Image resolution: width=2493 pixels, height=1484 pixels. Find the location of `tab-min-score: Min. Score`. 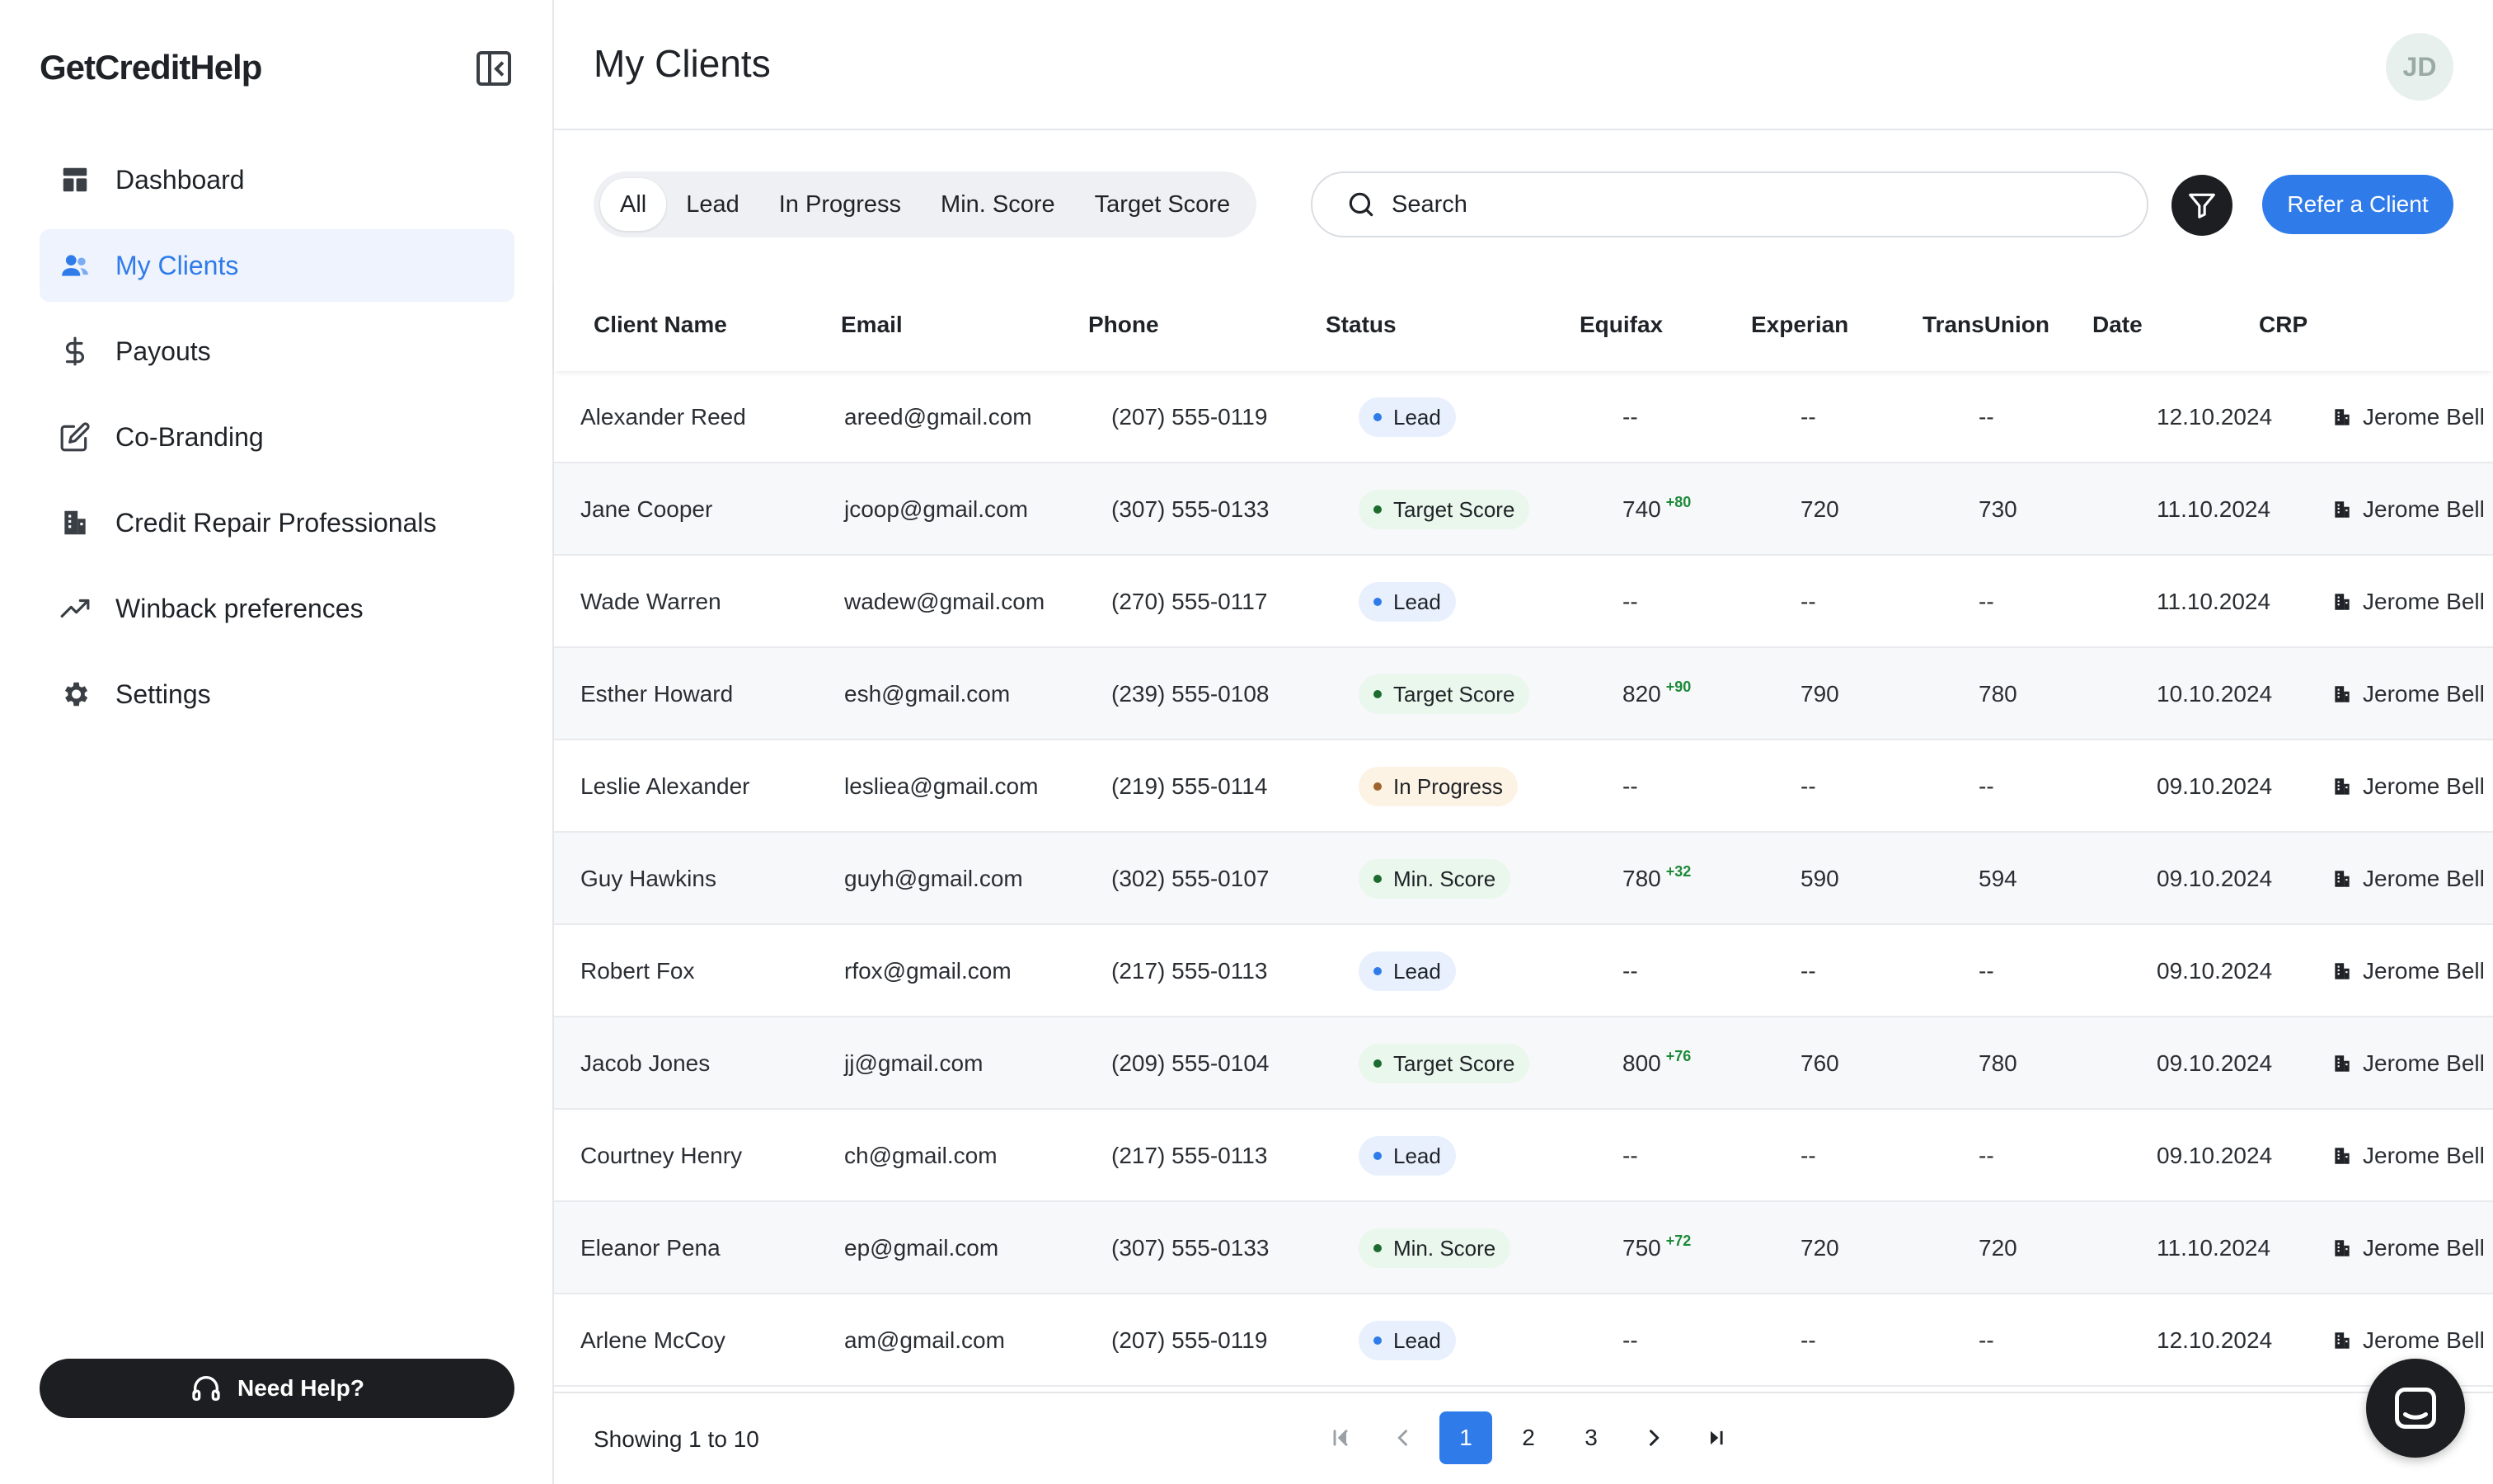

tab-min-score: Min. Score is located at coordinates (998, 204).